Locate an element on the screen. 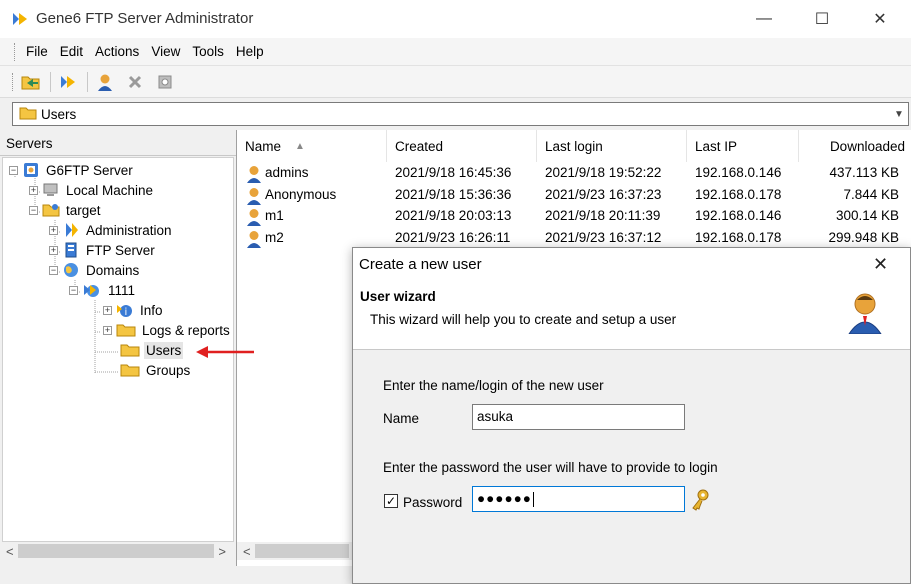 The height and width of the screenshot is (584, 911). cell-created: 2021/9/18 20:03:13 is located at coordinates (453, 215).